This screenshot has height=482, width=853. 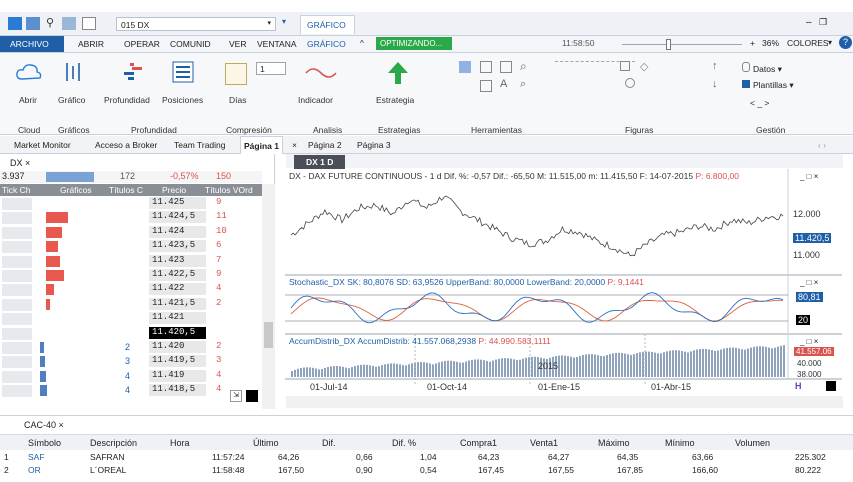 What do you see at coordinates (614, 443) in the screenshot?
I see `quotes-col-header: Máximo` at bounding box center [614, 443].